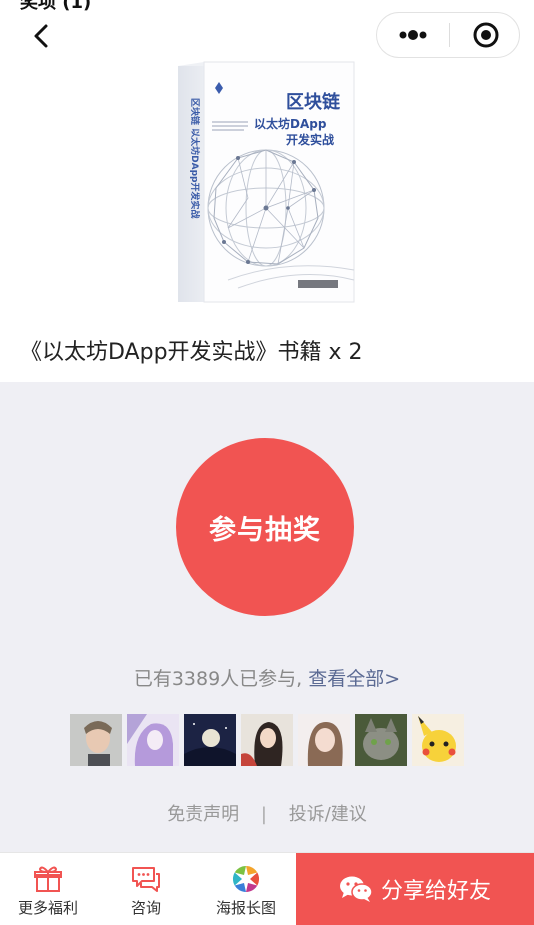 The height and width of the screenshot is (925, 534). I want to click on book-sub-title-2: 开发实战, so click(310, 139).